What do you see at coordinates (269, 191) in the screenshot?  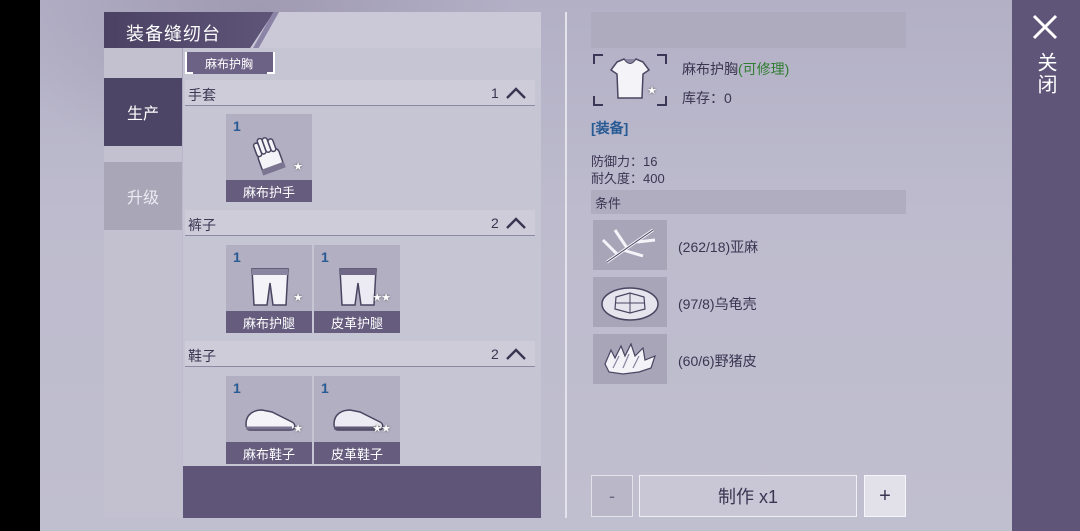 I see `item-name: 麻布护手` at bounding box center [269, 191].